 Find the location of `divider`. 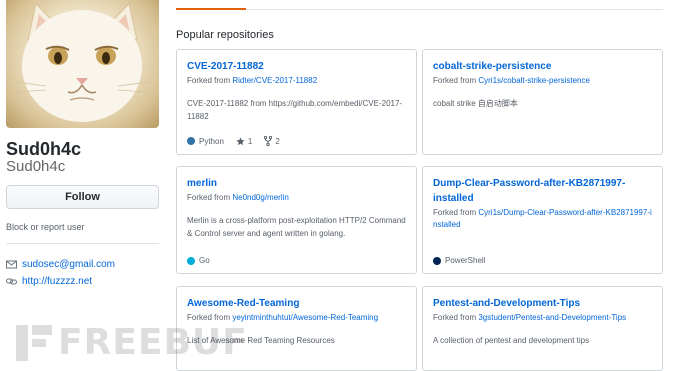

divider is located at coordinates (82, 243).